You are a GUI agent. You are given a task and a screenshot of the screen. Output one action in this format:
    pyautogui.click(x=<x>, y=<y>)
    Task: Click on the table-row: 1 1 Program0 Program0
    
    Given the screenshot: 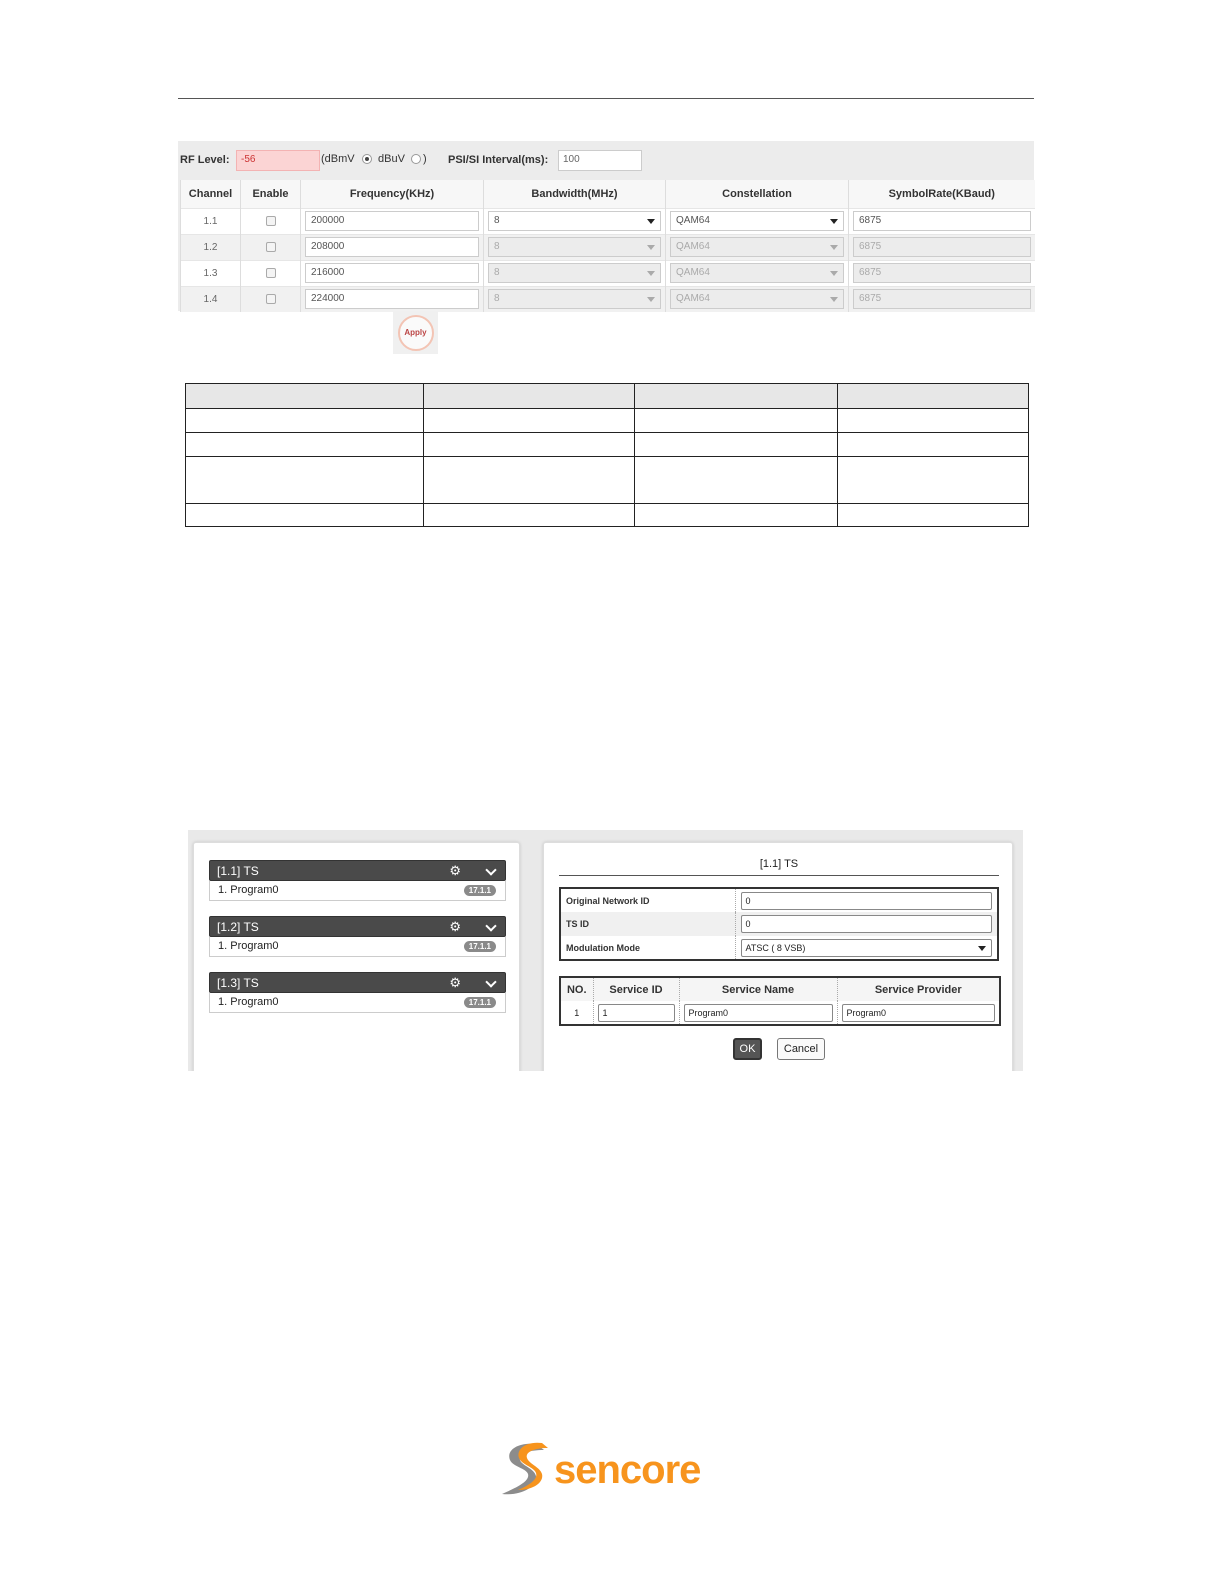 What is the action you would take?
    pyautogui.click(x=780, y=1013)
    